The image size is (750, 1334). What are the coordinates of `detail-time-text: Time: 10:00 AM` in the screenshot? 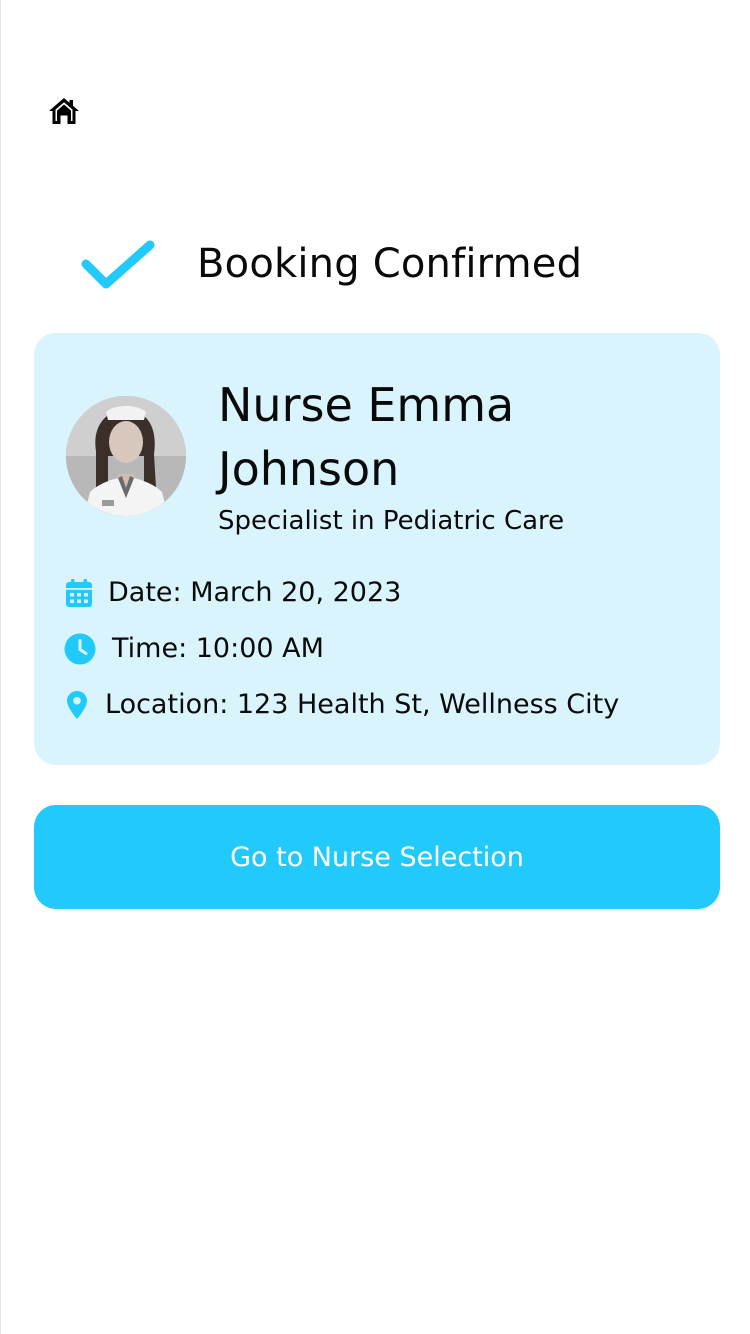 It's located at (218, 648).